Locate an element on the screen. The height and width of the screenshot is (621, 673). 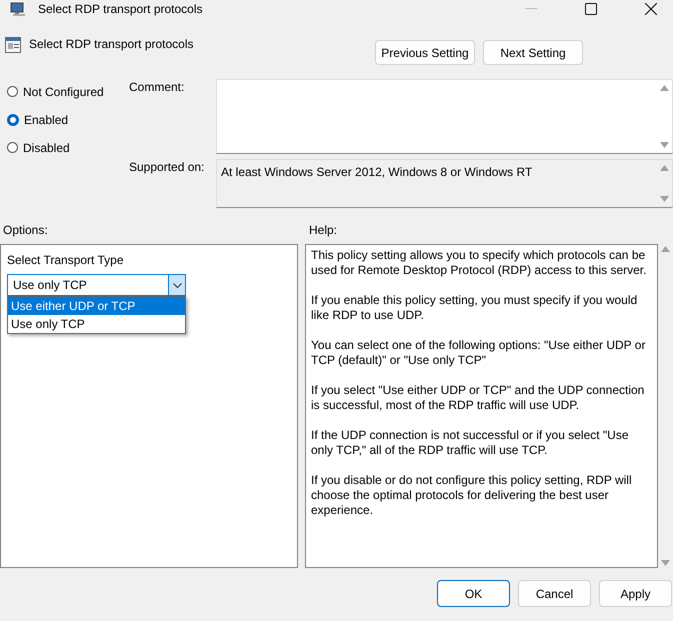
comment-field is located at coordinates (444, 116).